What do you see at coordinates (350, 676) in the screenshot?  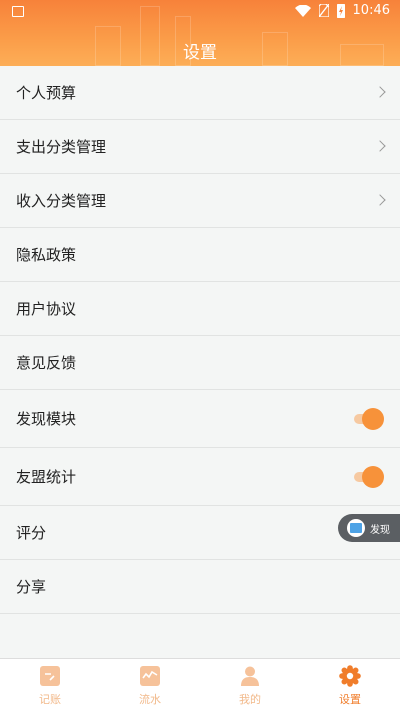 I see `gear-icon` at bounding box center [350, 676].